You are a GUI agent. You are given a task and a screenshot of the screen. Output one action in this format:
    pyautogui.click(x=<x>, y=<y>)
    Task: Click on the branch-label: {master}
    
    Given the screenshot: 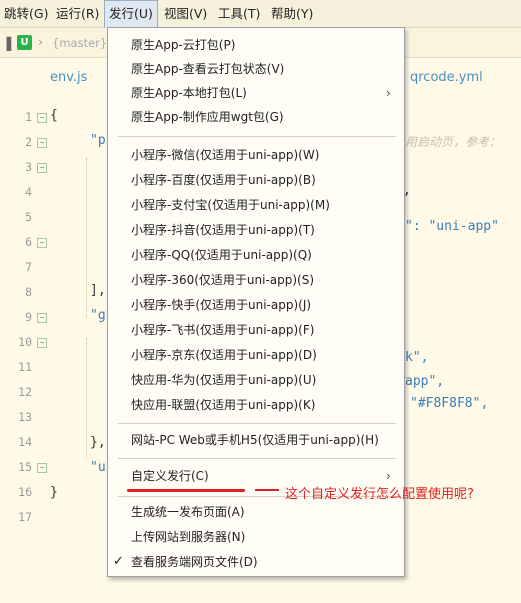 What is the action you would take?
    pyautogui.click(x=80, y=43)
    